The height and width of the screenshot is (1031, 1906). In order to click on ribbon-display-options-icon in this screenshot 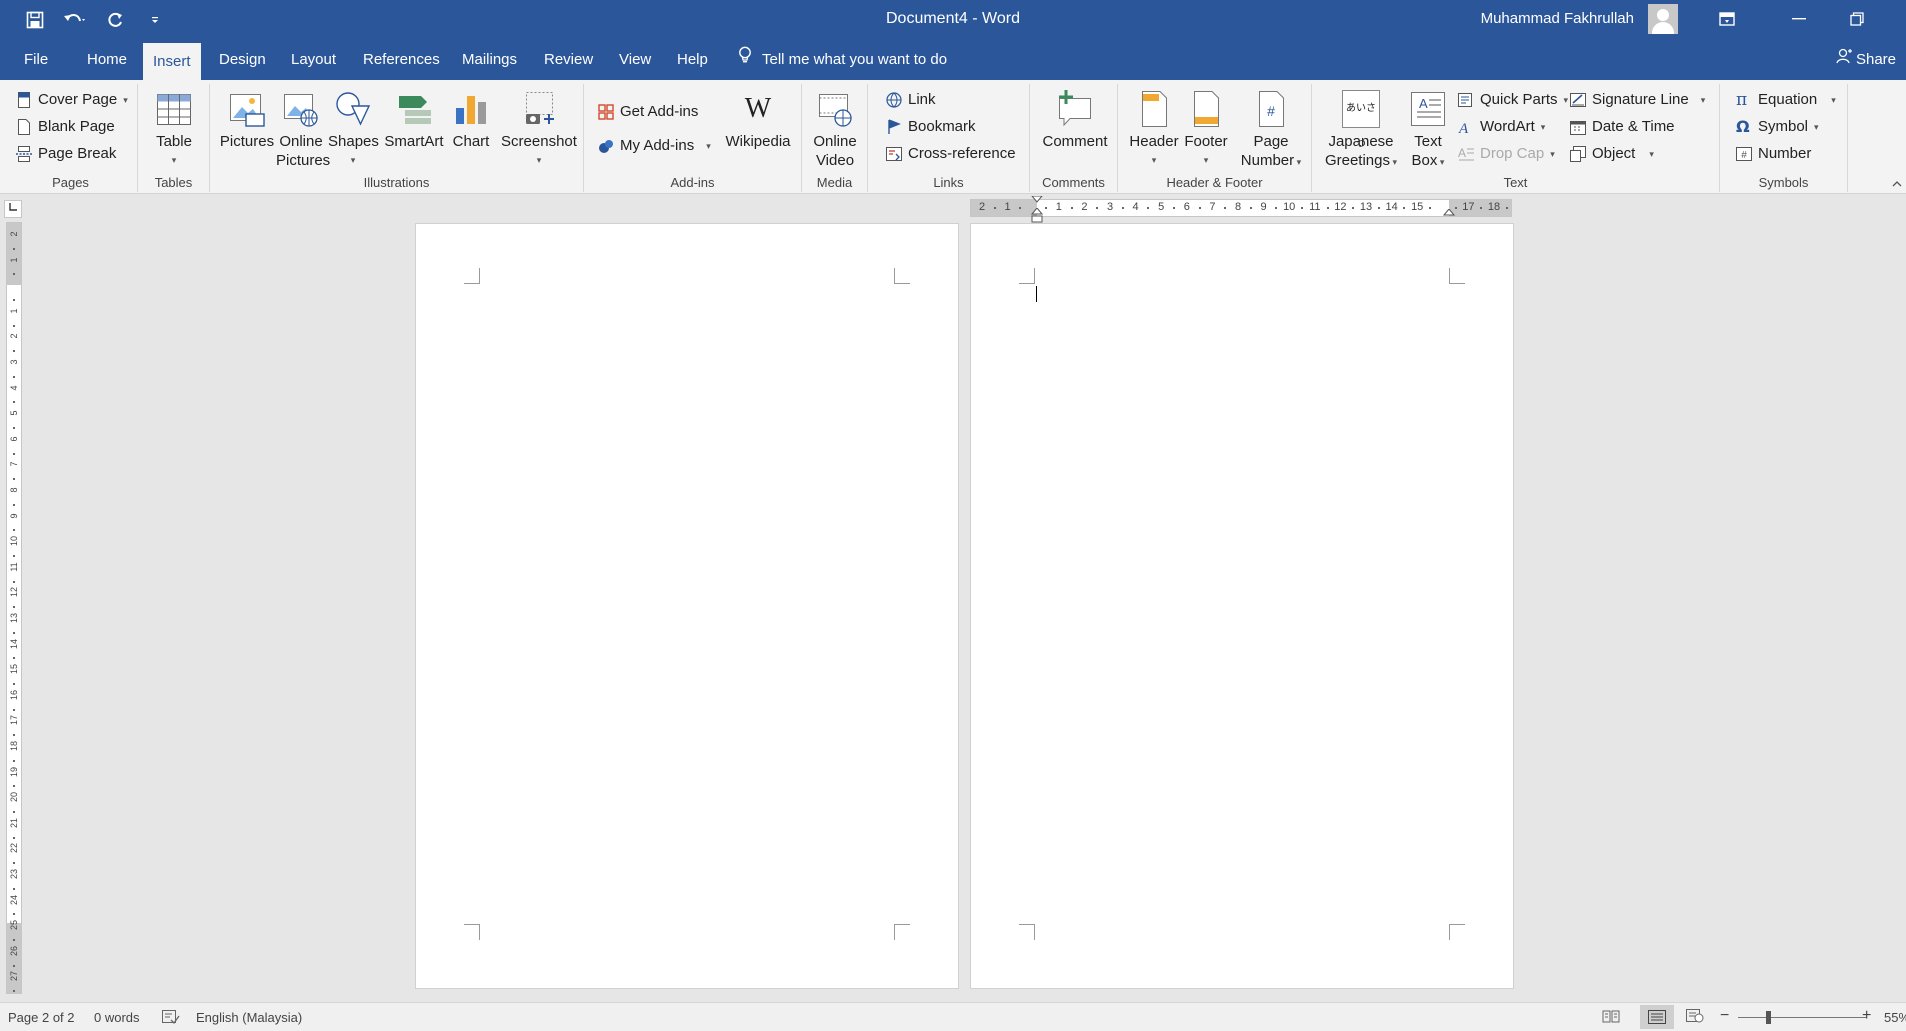, I will do `click(1727, 19)`.